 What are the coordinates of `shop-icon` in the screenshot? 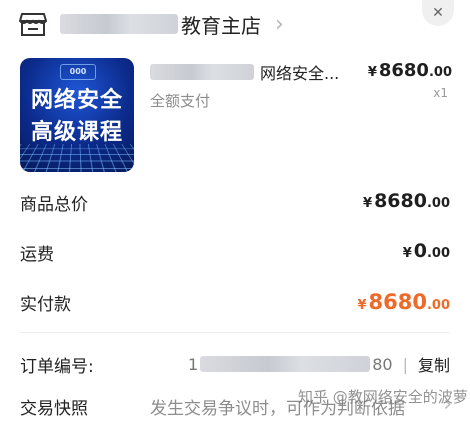 It's located at (33, 24).